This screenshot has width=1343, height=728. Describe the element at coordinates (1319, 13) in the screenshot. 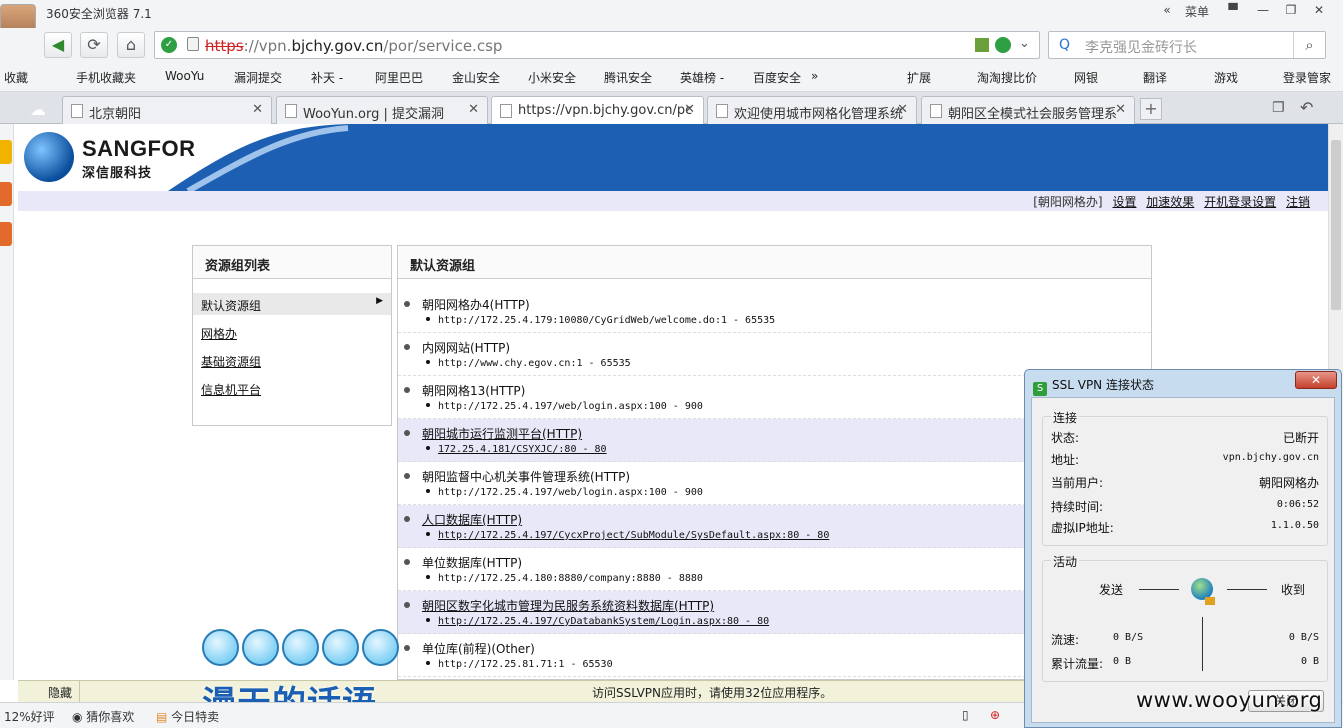

I see `close-window-icon: ✕` at that location.